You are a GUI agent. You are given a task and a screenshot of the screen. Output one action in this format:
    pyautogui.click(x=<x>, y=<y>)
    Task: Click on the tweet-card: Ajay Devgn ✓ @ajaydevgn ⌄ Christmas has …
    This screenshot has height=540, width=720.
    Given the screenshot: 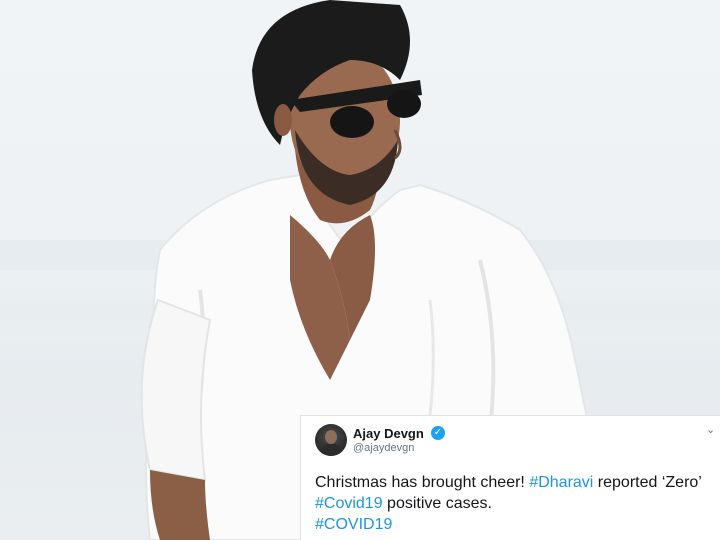 What is the action you would take?
    pyautogui.click(x=510, y=477)
    